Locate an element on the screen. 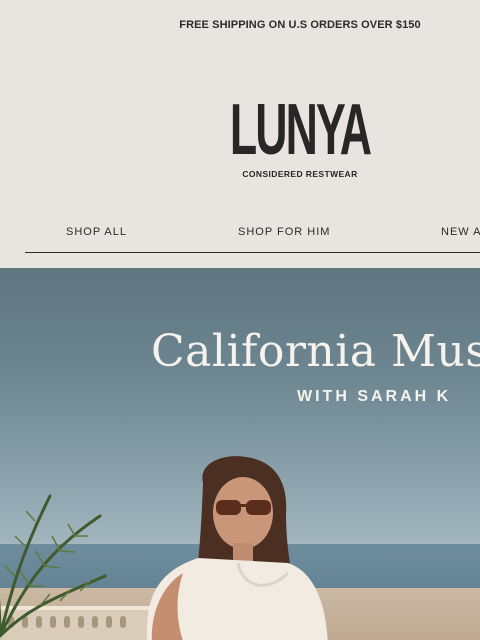 This screenshot has width=480, height=640. main-nav: SHOP ALL SHOP FOR HIM NEW A is located at coordinates (240, 234).